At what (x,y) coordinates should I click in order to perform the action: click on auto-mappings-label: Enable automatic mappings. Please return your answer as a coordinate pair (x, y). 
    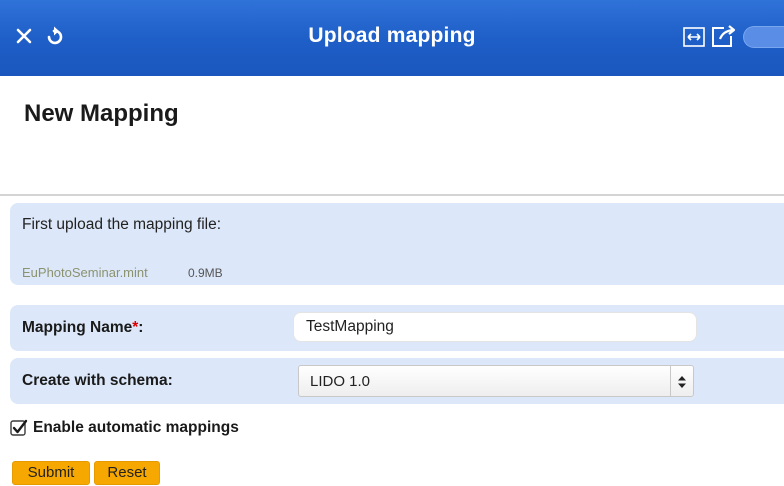
    Looking at the image, I should click on (136, 427).